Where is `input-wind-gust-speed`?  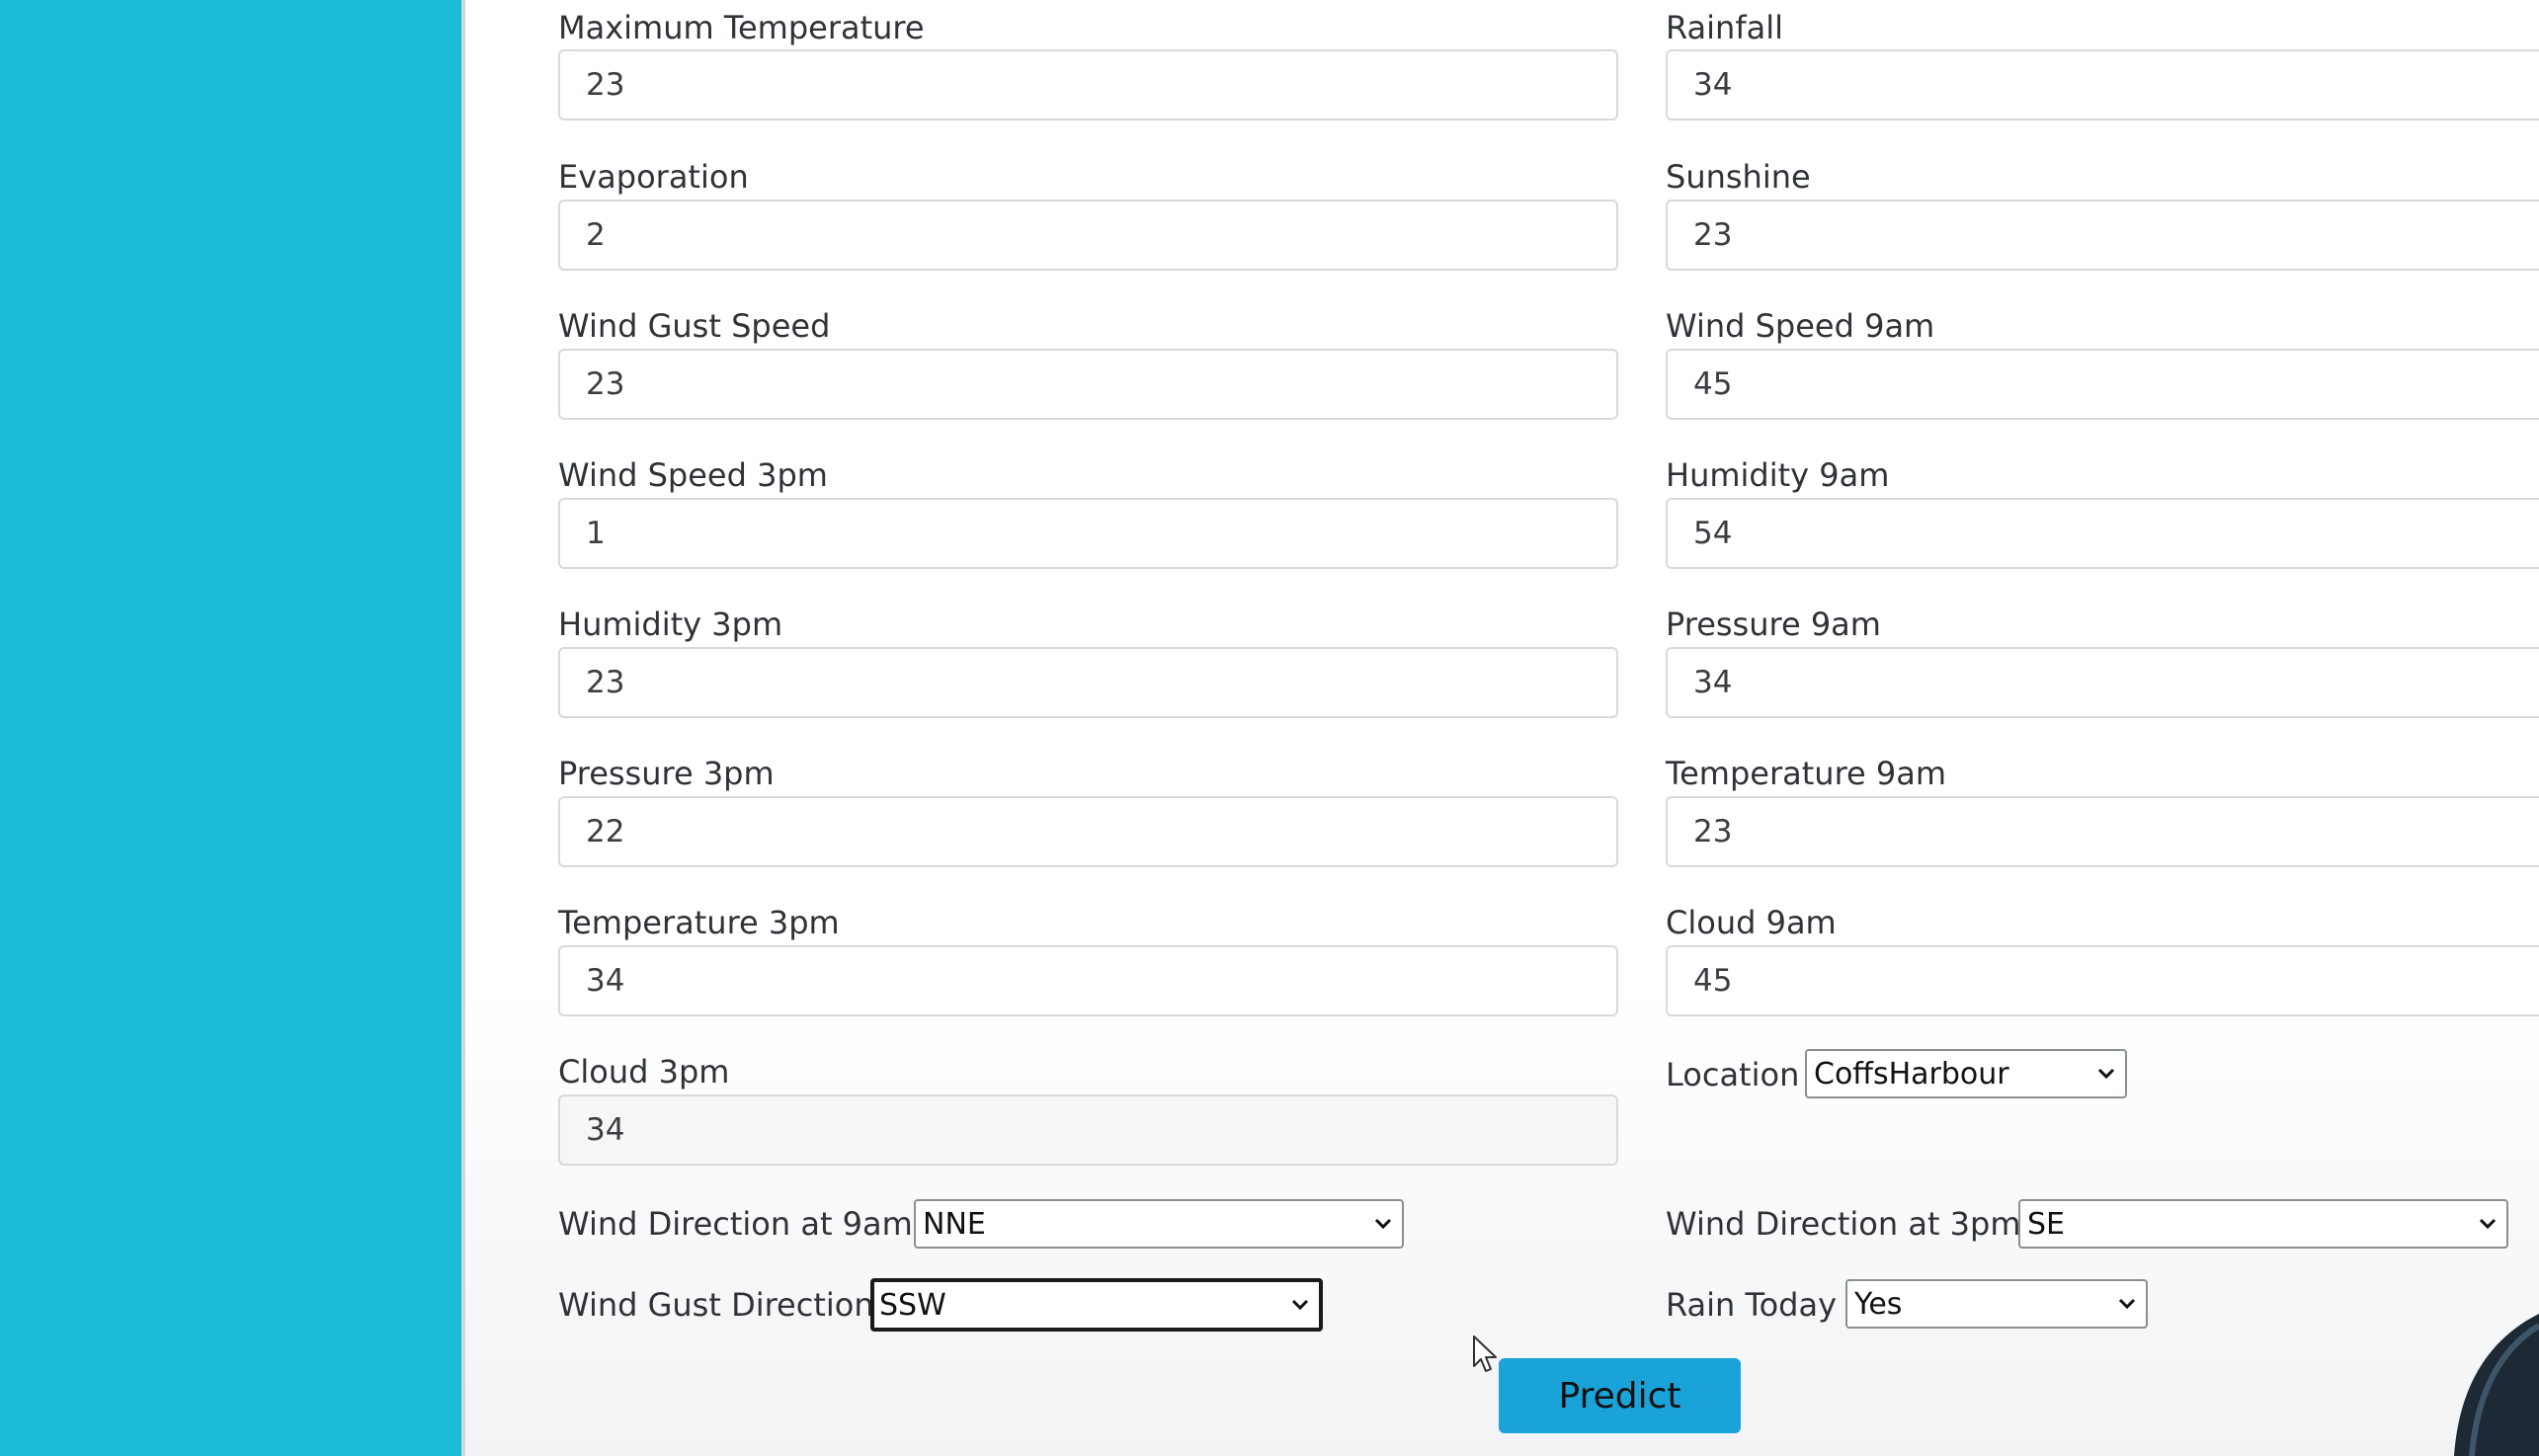
input-wind-gust-speed is located at coordinates (1088, 384).